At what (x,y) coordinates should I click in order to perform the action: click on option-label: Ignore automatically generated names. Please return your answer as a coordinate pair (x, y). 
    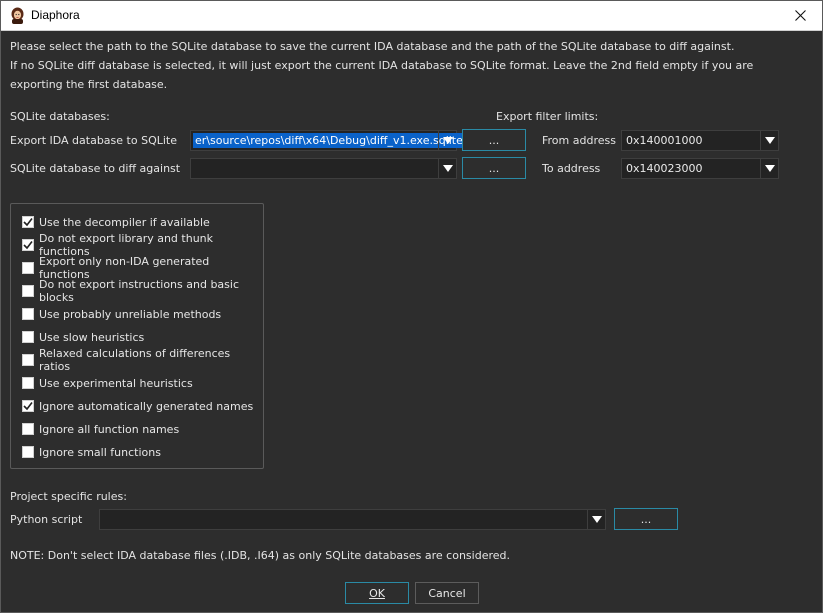
    Looking at the image, I should click on (146, 406).